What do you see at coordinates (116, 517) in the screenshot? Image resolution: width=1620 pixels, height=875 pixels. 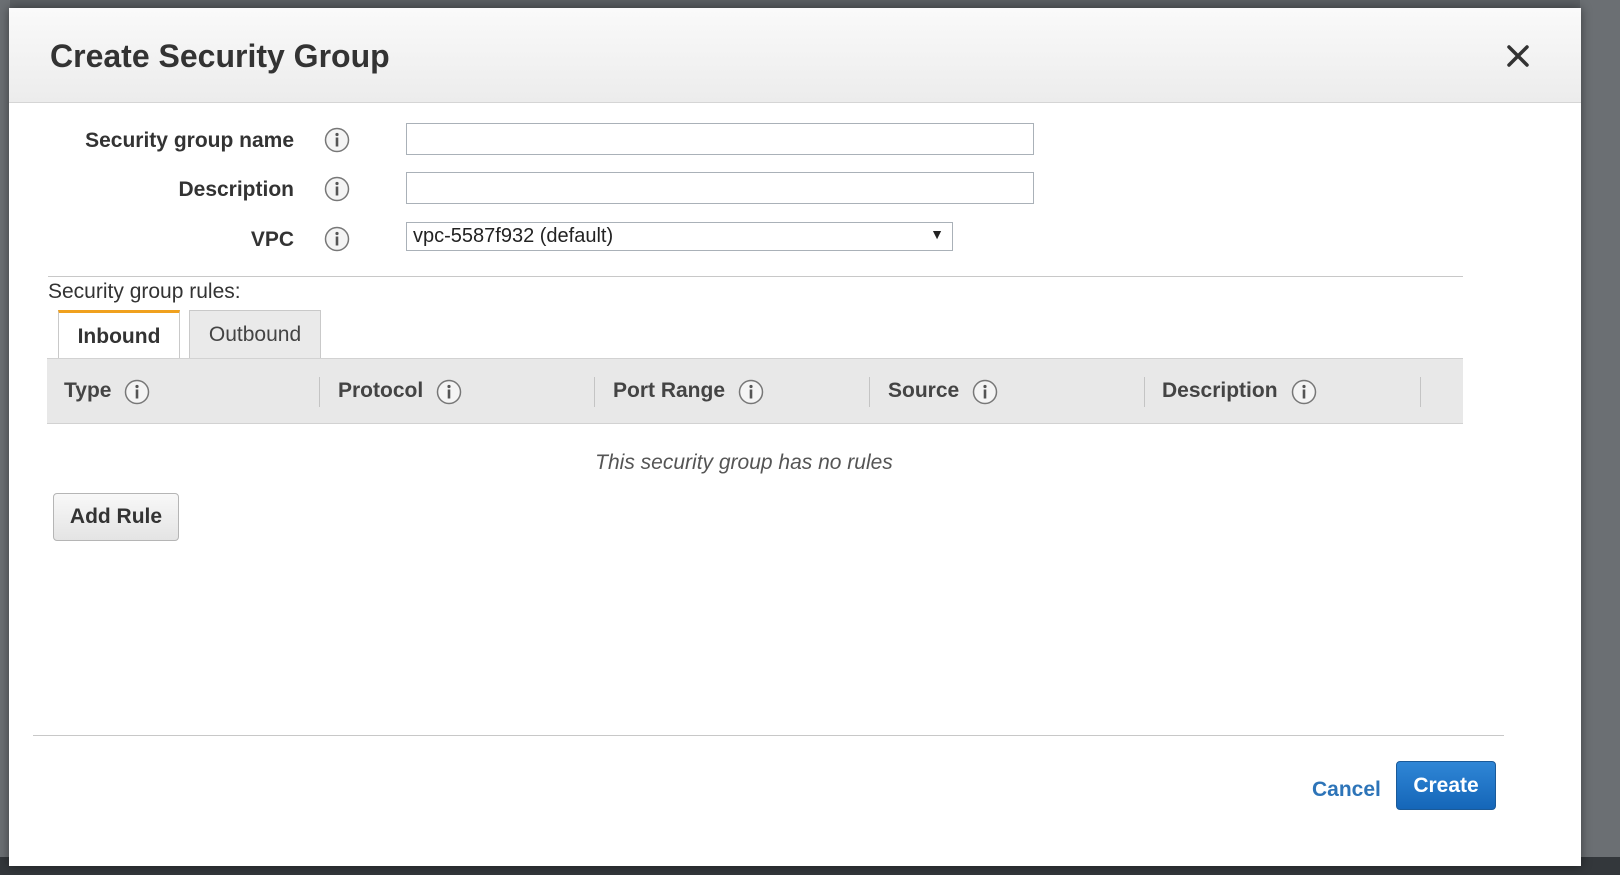 I see `add-rule-button: Add Rule` at bounding box center [116, 517].